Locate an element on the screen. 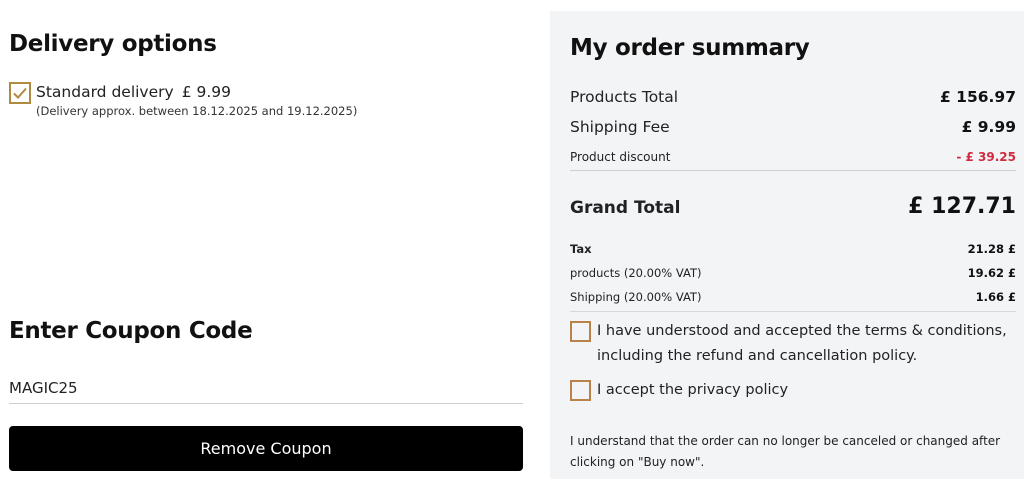 This screenshot has width=1024, height=479. delivery-option-price: £ 9.99 is located at coordinates (206, 92).